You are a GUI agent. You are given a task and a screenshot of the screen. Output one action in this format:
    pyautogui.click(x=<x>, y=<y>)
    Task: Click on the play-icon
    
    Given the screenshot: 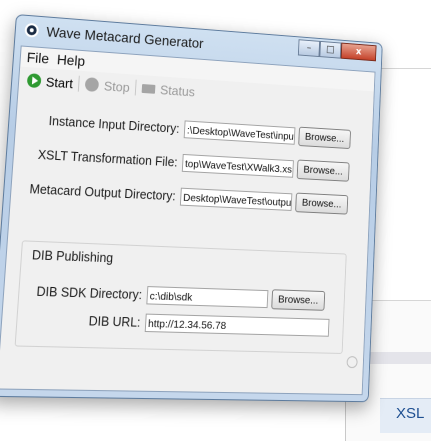 What is the action you would take?
    pyautogui.click(x=34, y=81)
    